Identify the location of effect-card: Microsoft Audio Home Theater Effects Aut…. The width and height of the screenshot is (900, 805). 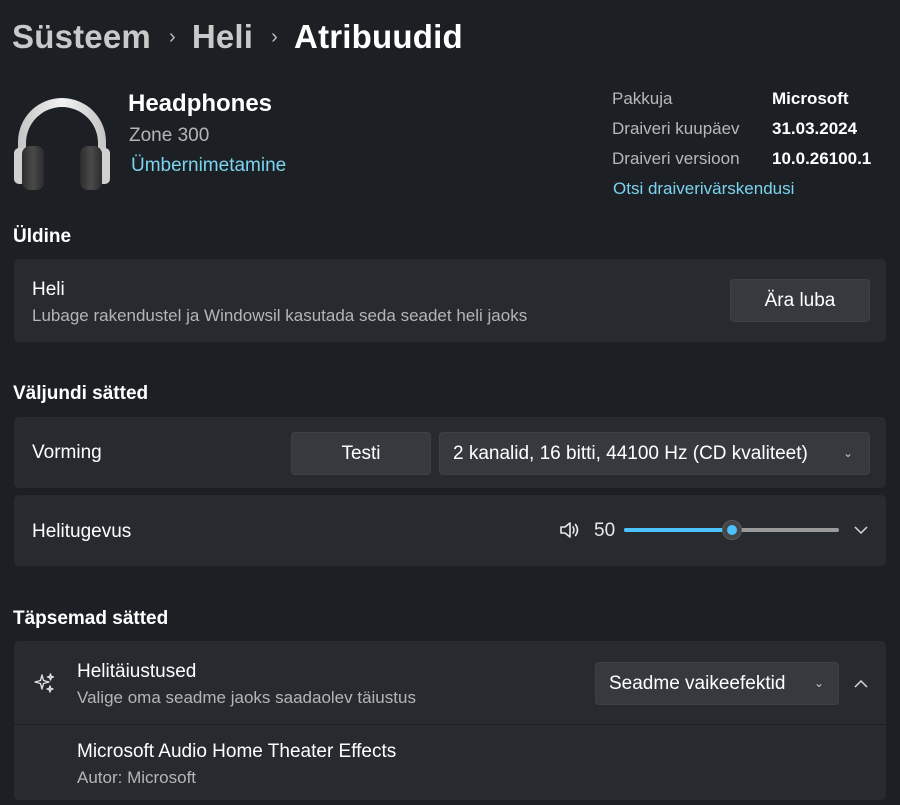
(450, 762).